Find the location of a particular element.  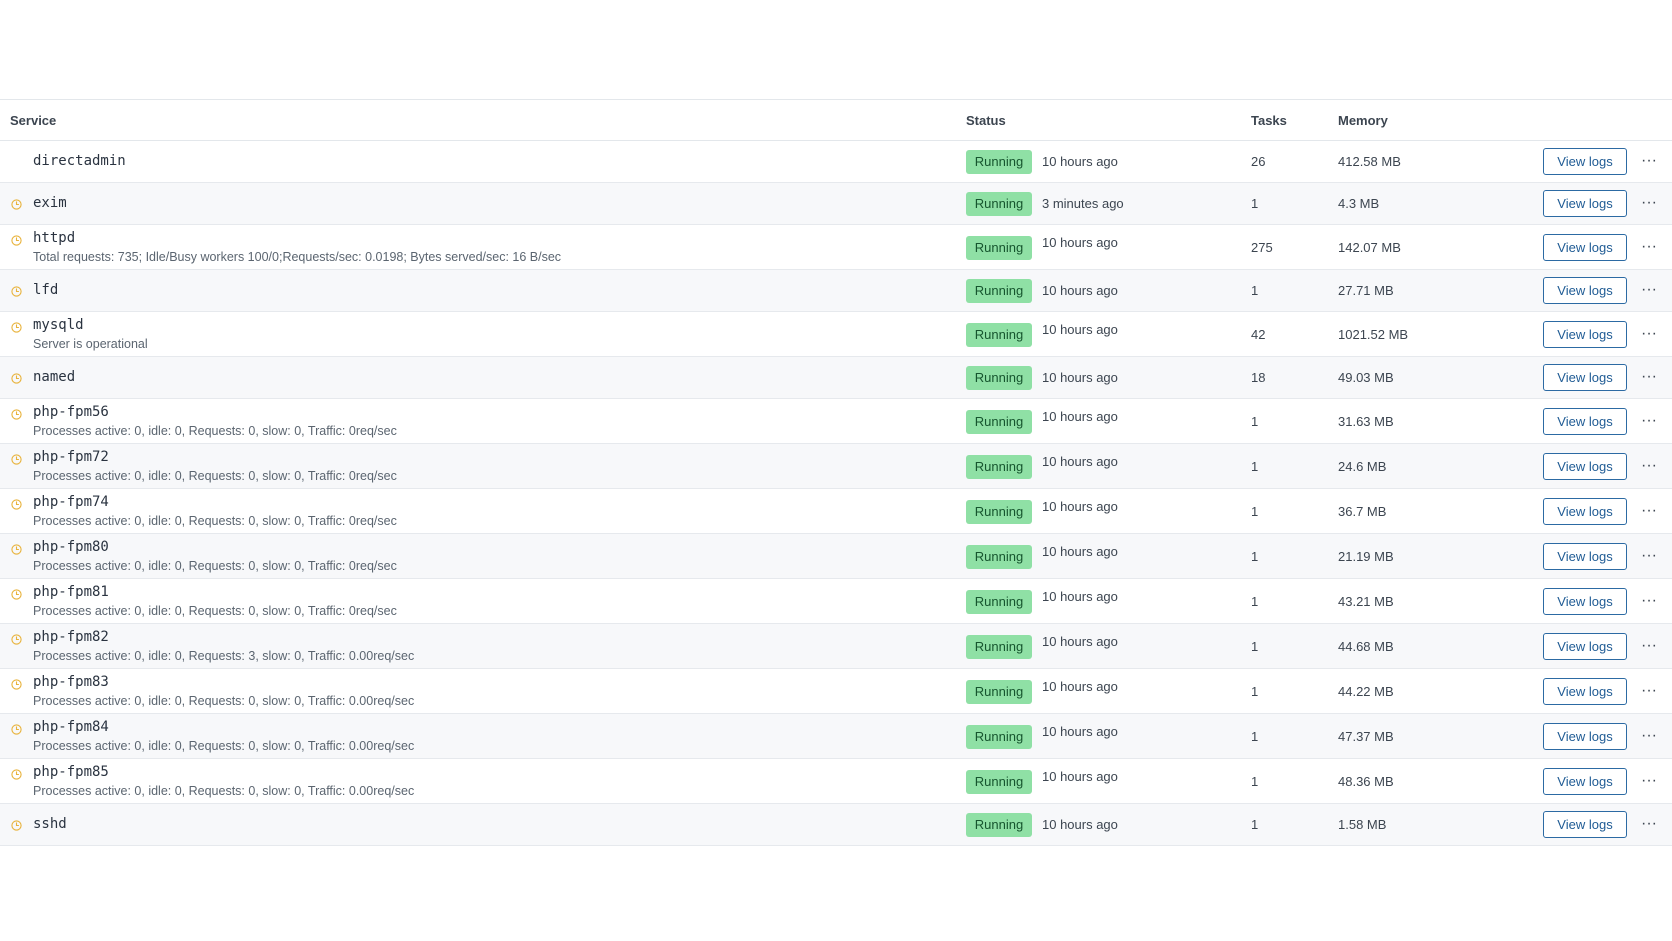

column-header-tasks: Tasks is located at coordinates (1269, 120).